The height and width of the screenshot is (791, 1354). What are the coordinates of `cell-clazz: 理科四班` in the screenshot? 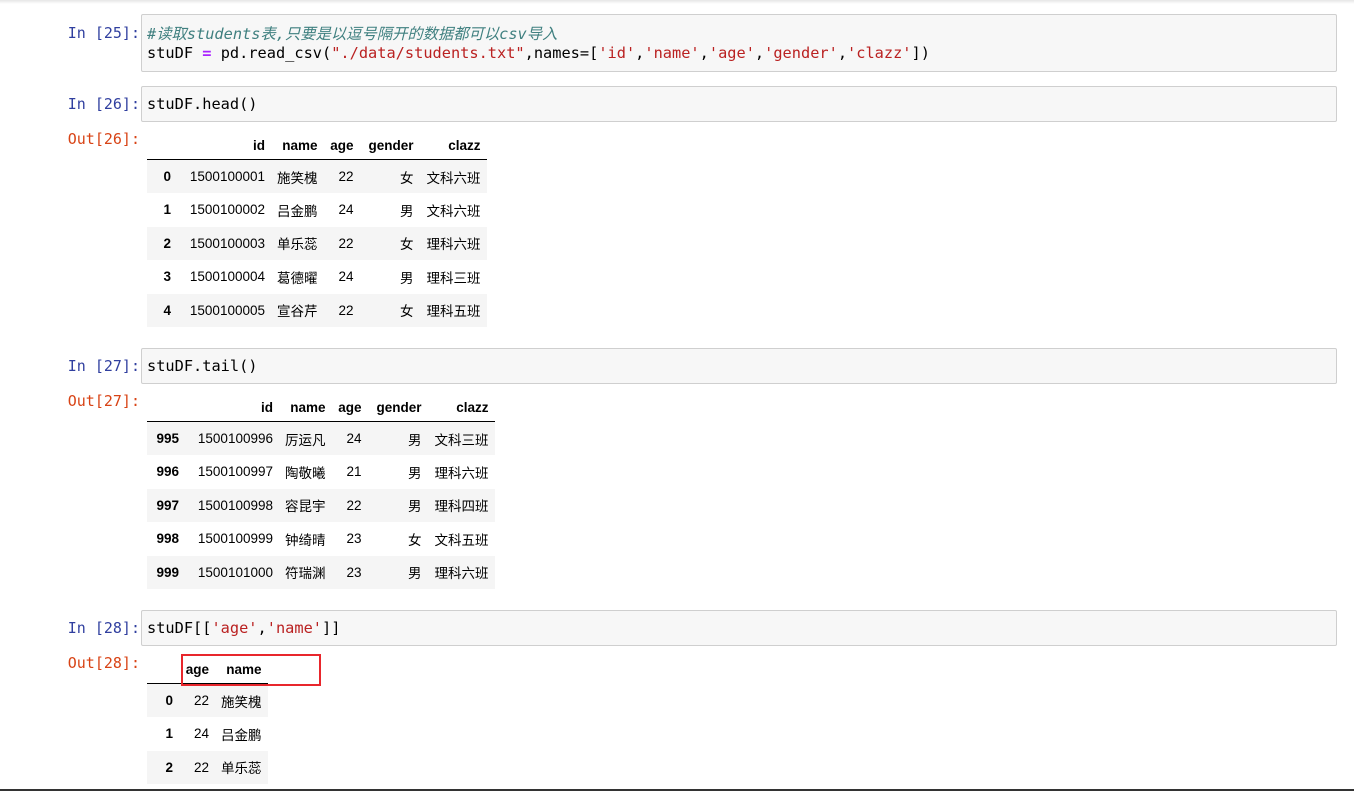 It's located at (461, 507).